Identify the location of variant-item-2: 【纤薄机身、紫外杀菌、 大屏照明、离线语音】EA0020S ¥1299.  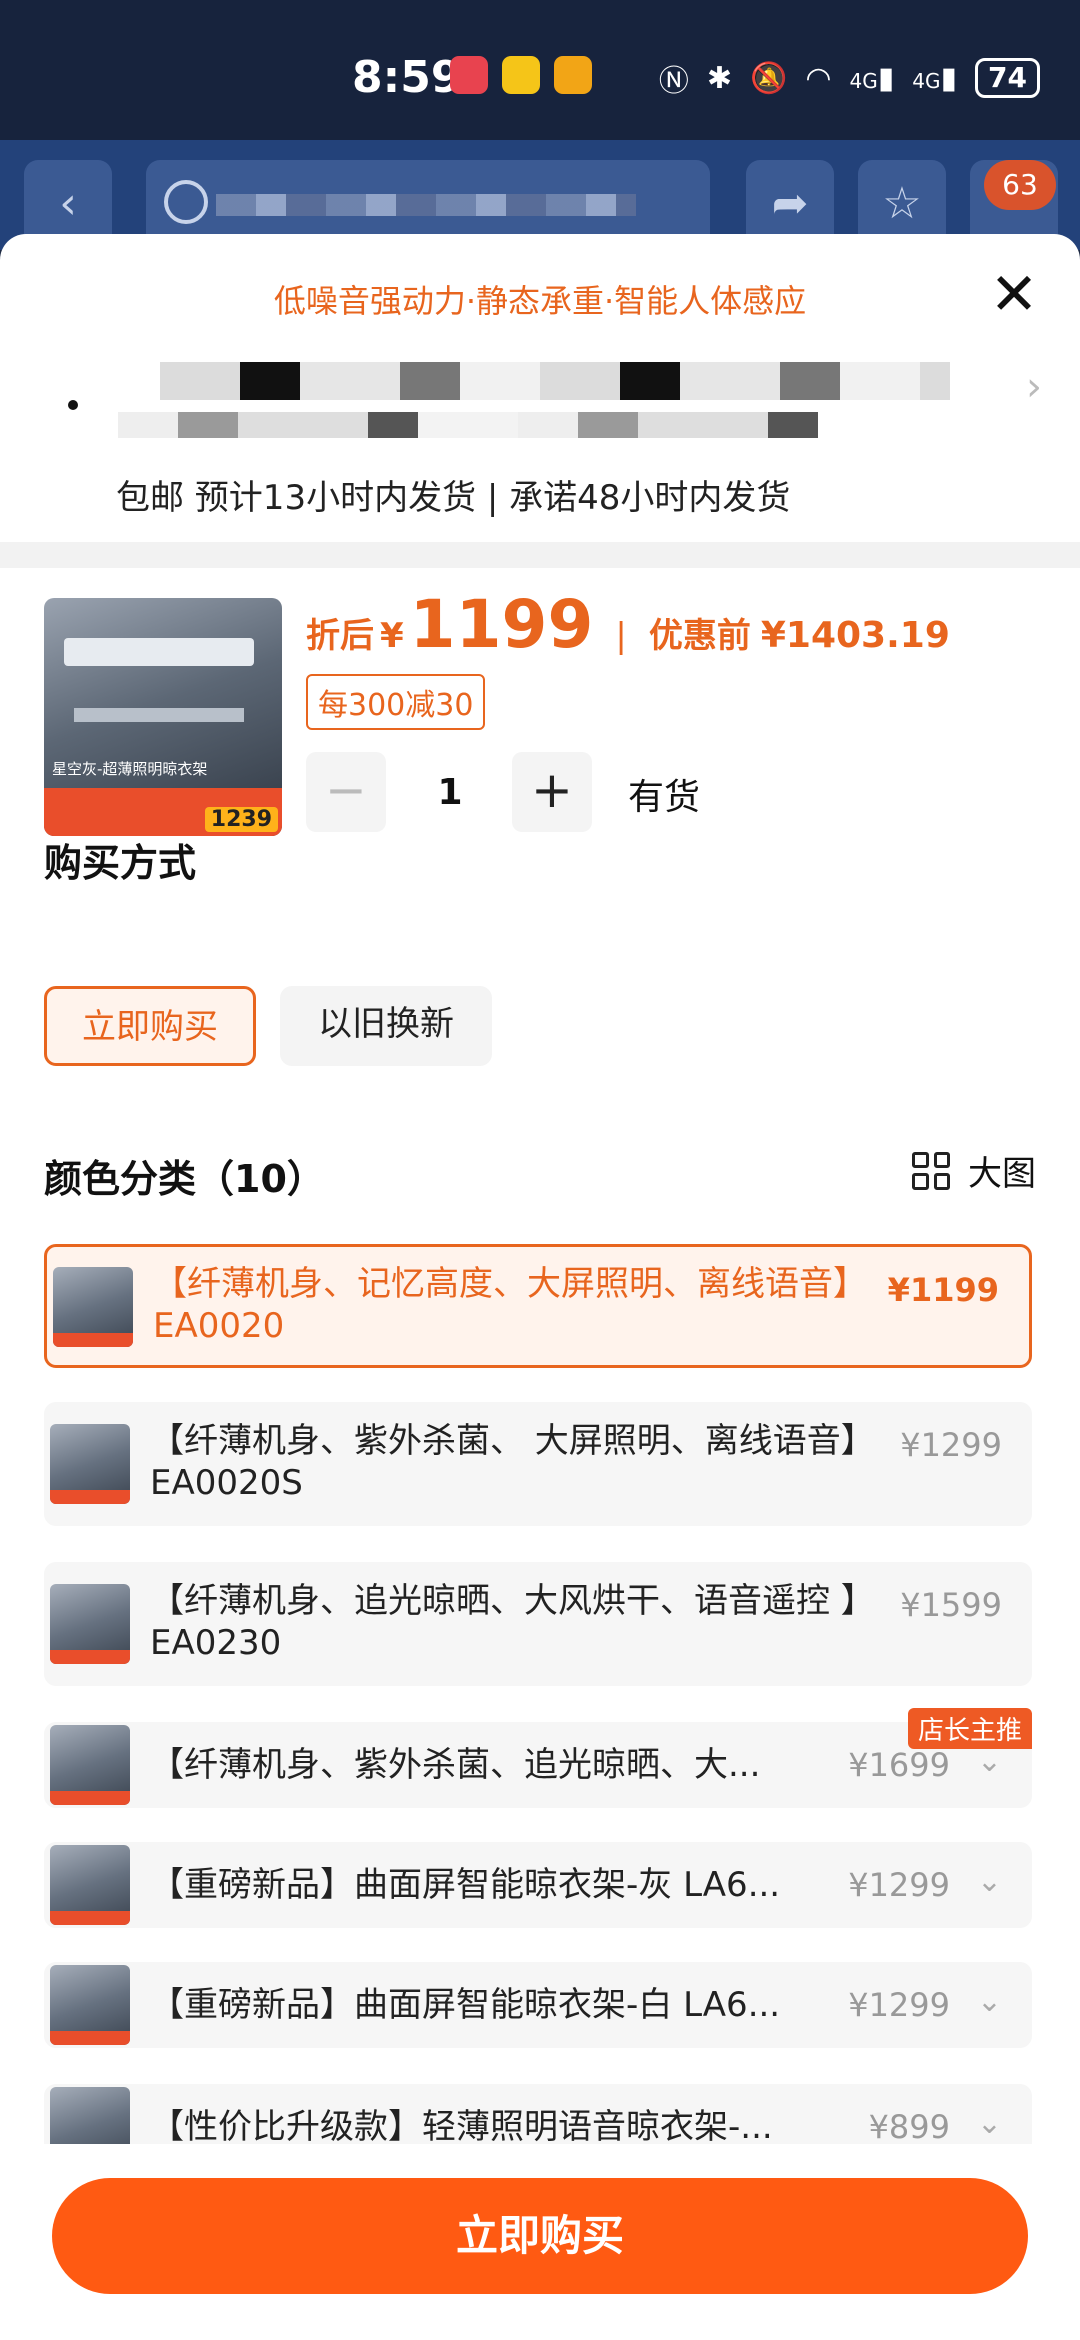
(538, 1464).